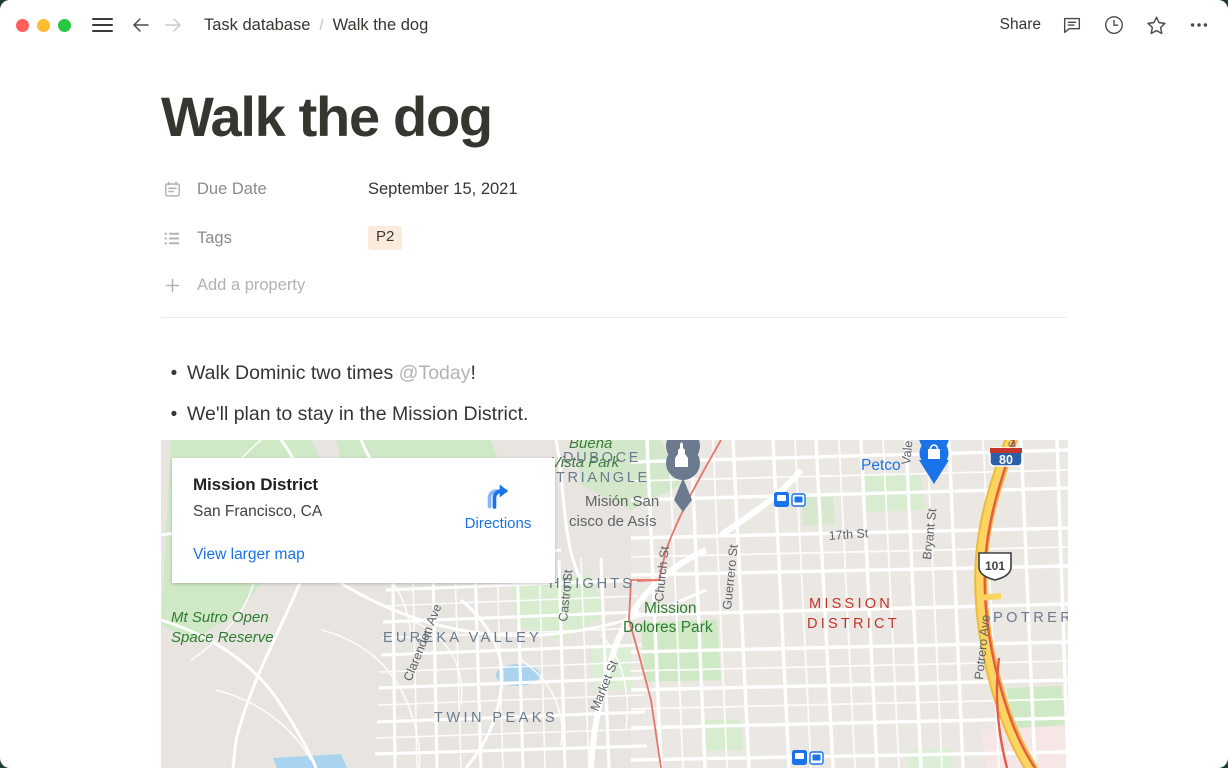 The width and height of the screenshot is (1228, 768). What do you see at coordinates (614, 25) in the screenshot?
I see `title-bar: Task database / Walk the dog Share` at bounding box center [614, 25].